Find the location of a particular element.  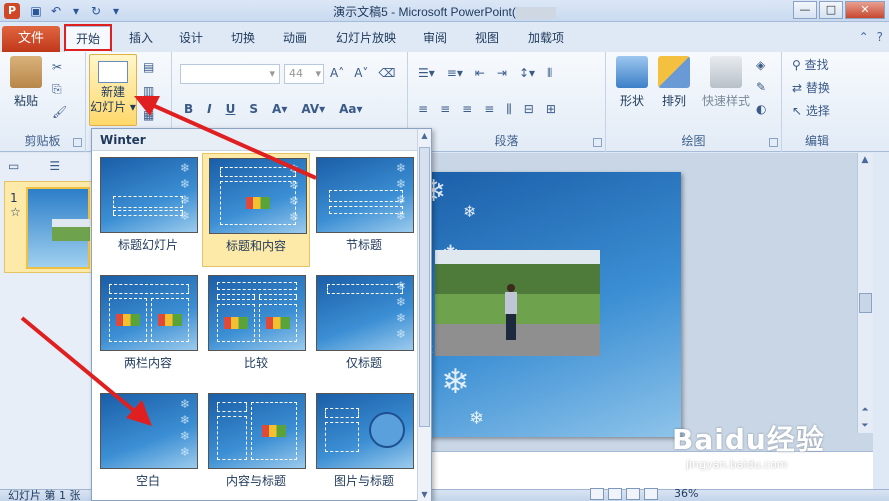

close-button: ✕ is located at coordinates (865, 10).